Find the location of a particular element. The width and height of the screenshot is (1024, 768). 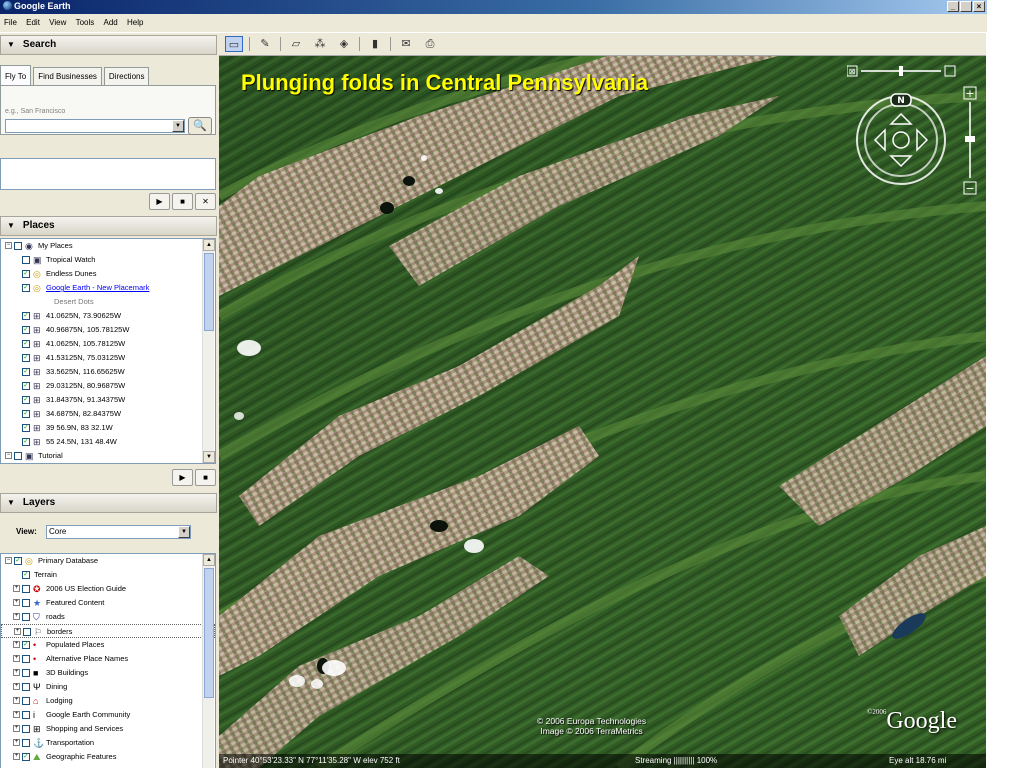

layer-list-item: ✓ Terrain is located at coordinates (108, 575).